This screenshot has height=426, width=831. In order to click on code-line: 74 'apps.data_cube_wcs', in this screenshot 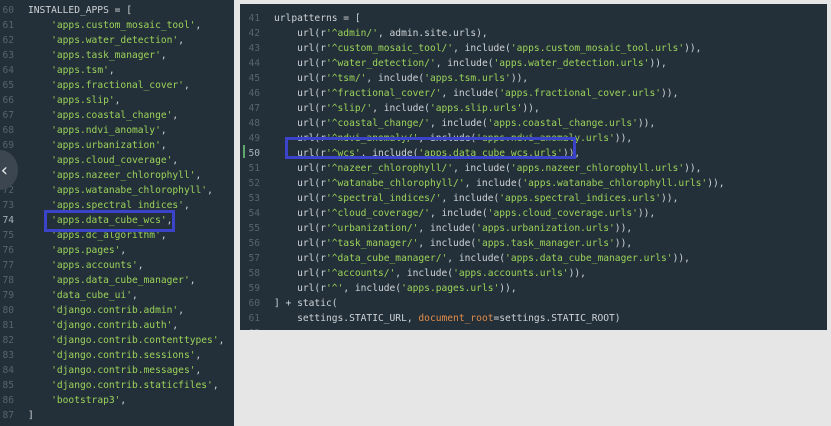, I will do `click(112, 220)`.